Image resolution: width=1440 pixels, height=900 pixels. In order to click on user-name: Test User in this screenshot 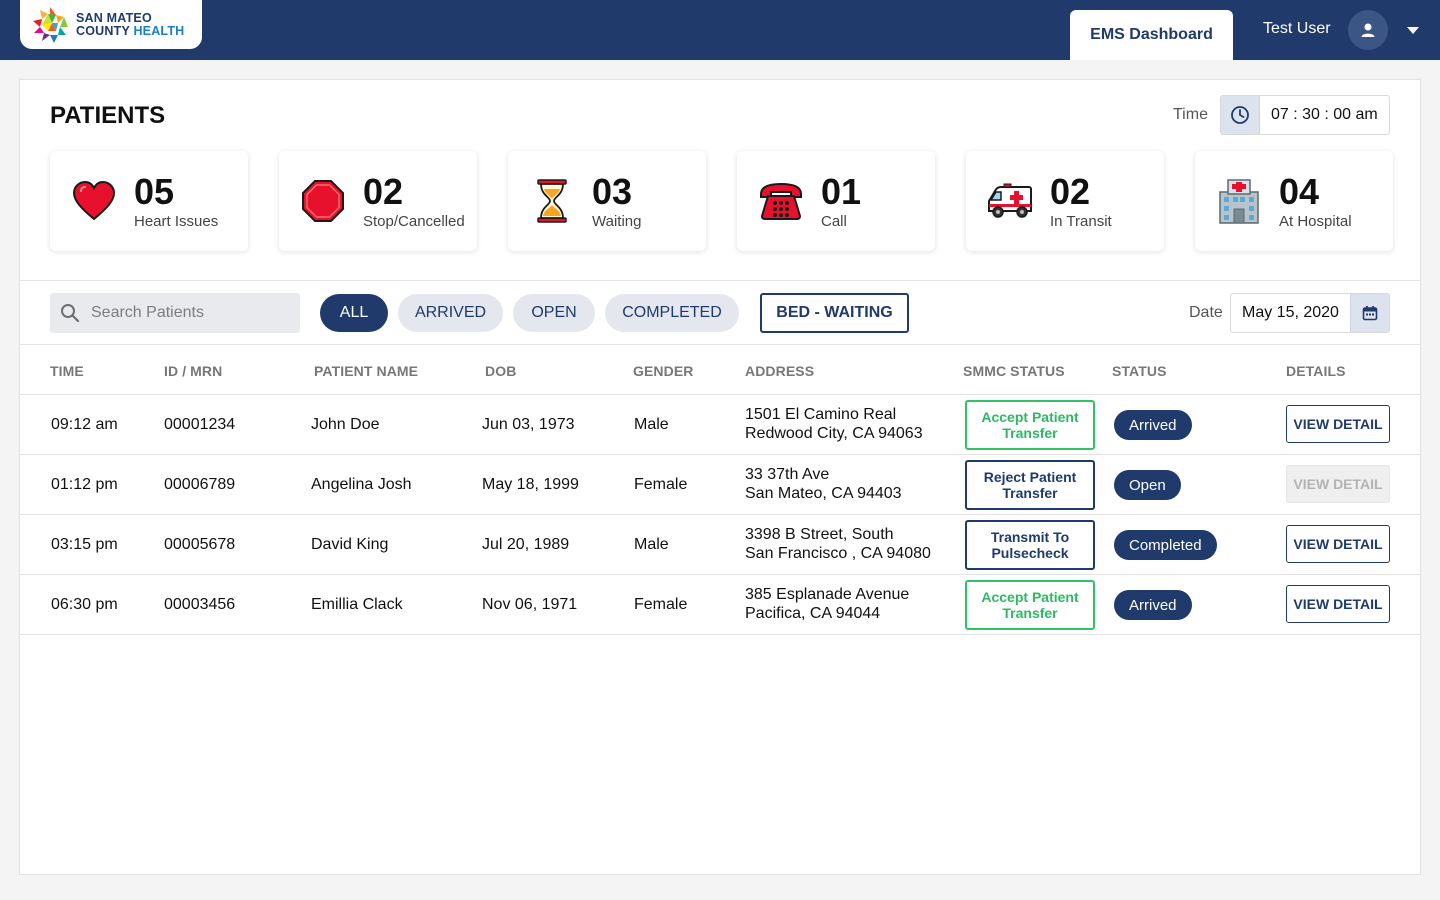, I will do `click(1297, 29)`.